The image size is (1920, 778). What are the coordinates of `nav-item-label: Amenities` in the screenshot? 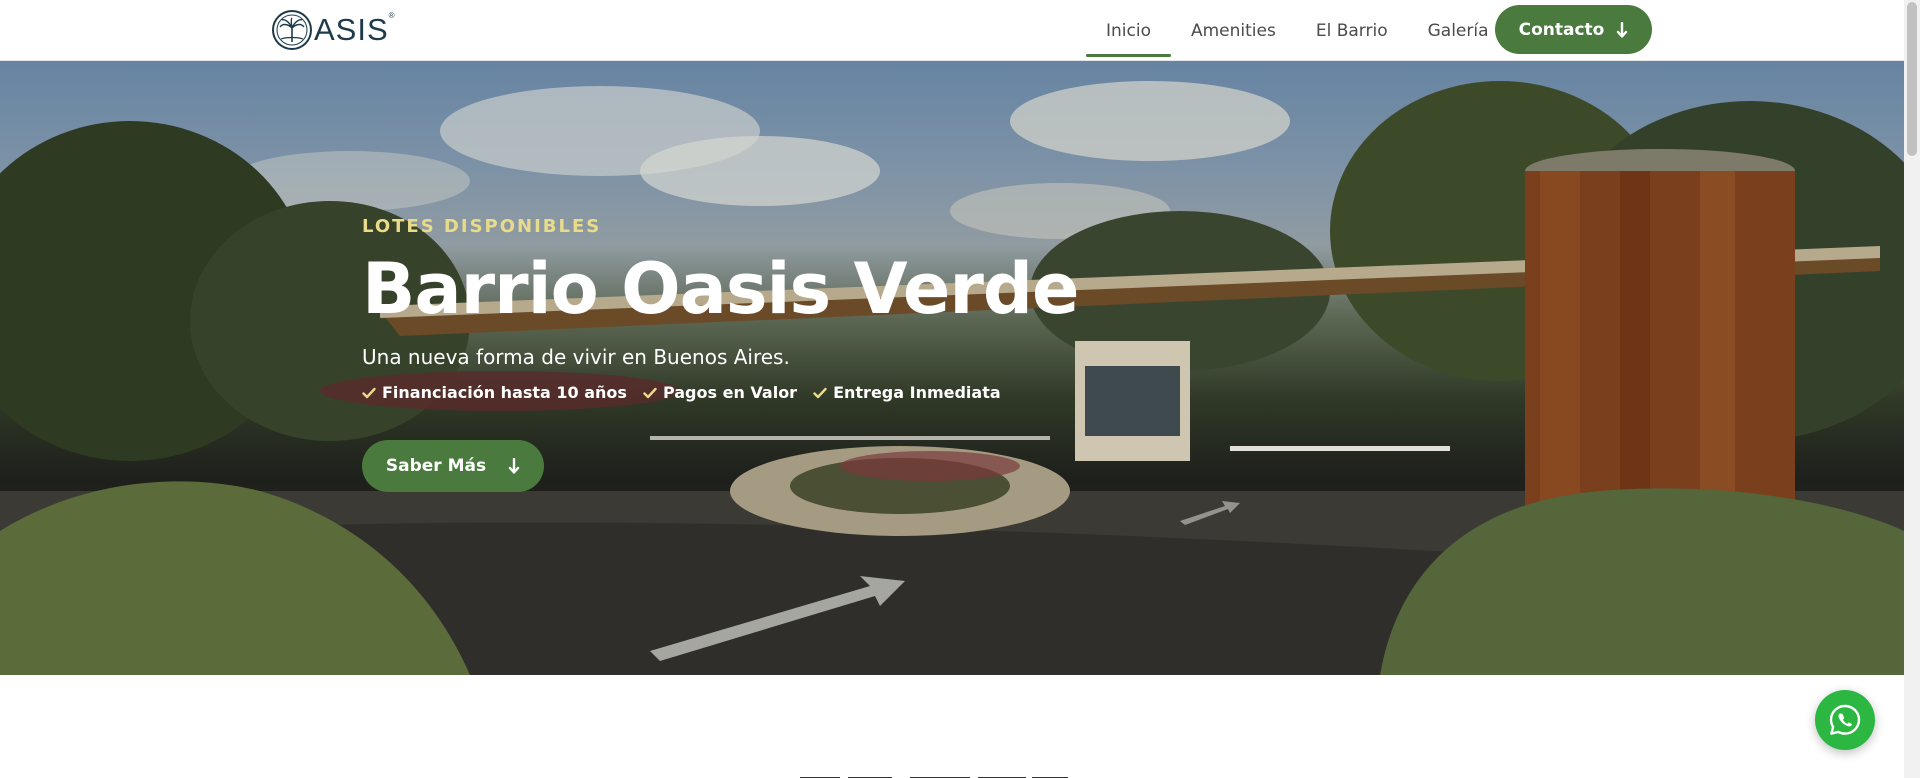 It's located at (1233, 30).